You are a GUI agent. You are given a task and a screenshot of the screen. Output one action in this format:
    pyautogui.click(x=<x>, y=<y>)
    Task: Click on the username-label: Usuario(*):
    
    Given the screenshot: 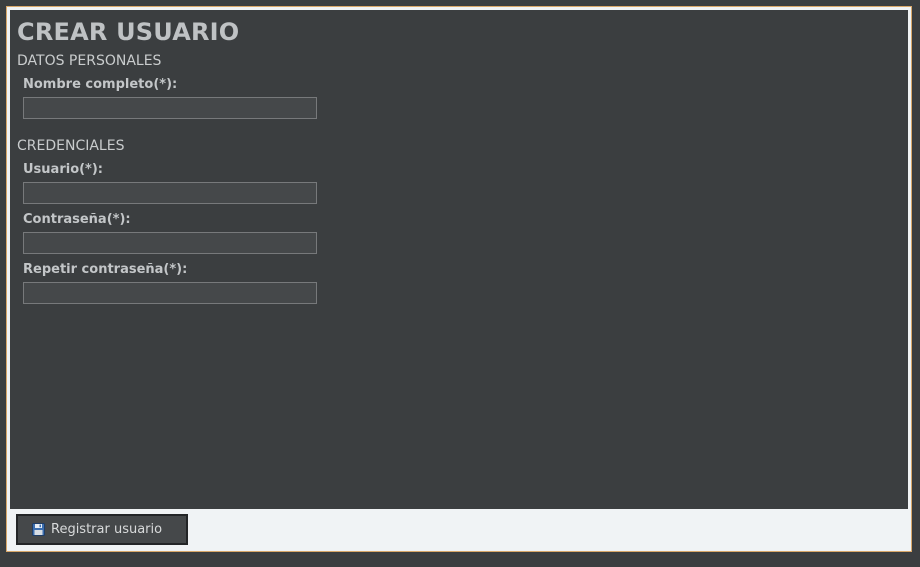 What is the action you would take?
    pyautogui.click(x=63, y=169)
    